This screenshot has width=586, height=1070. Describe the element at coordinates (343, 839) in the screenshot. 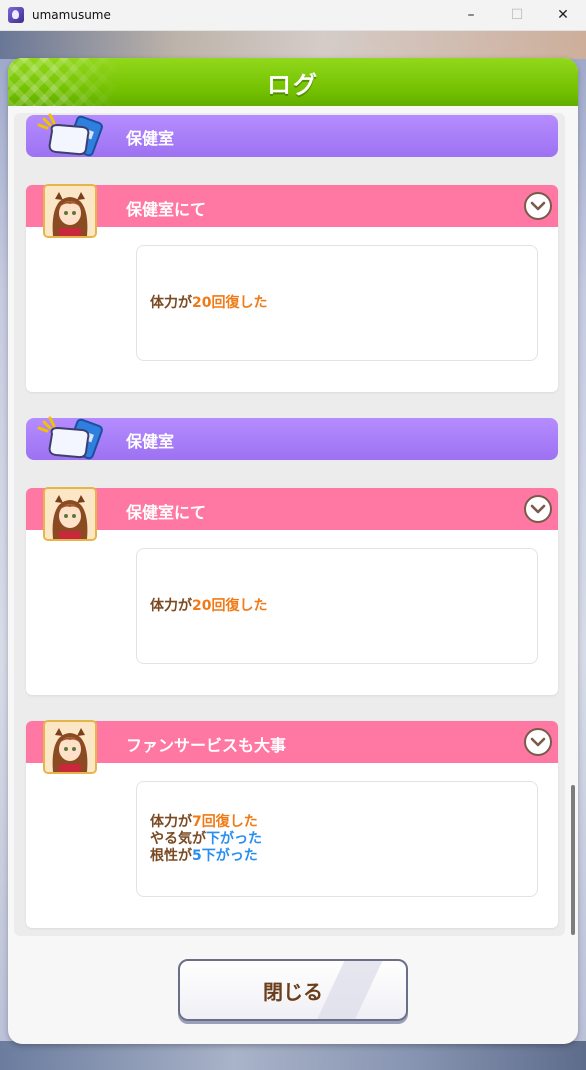

I see `effect-line: やる気が下がった` at that location.